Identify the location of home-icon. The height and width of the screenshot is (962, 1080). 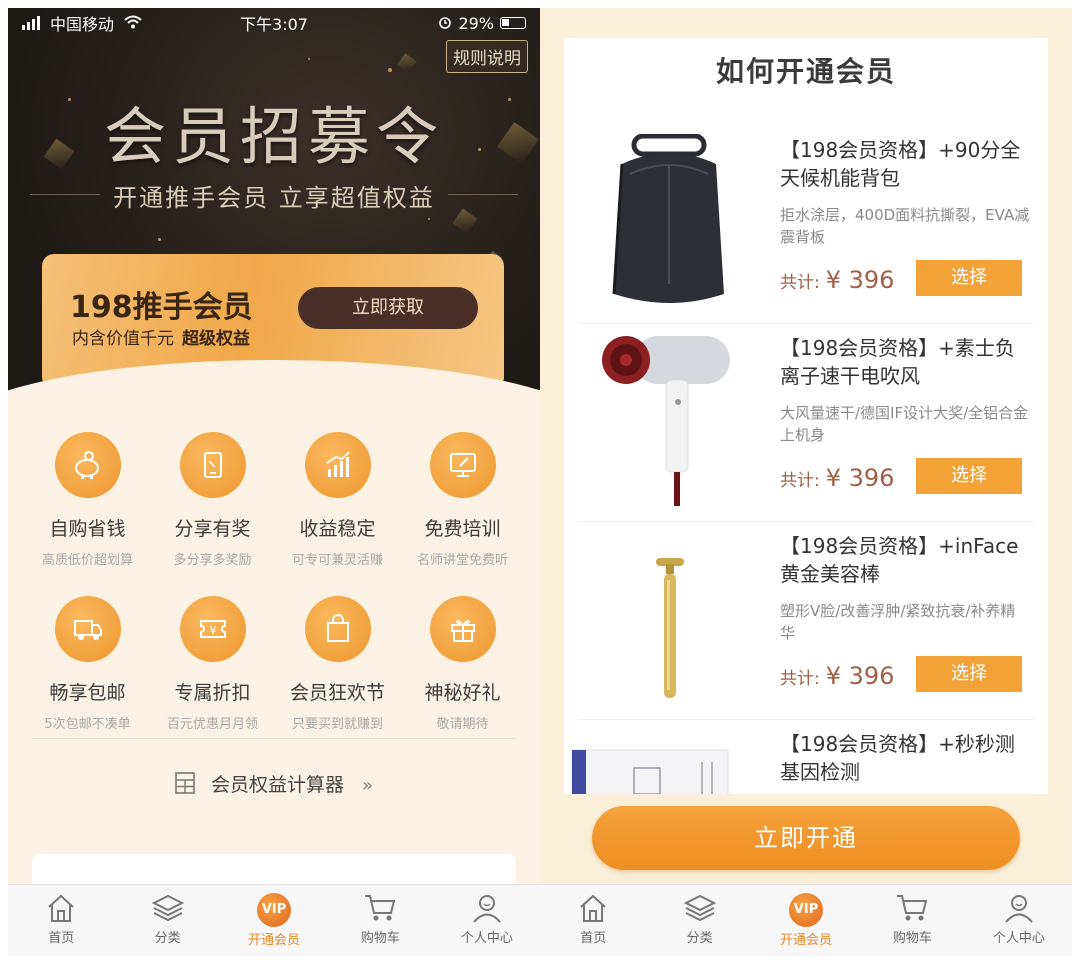
(61, 908).